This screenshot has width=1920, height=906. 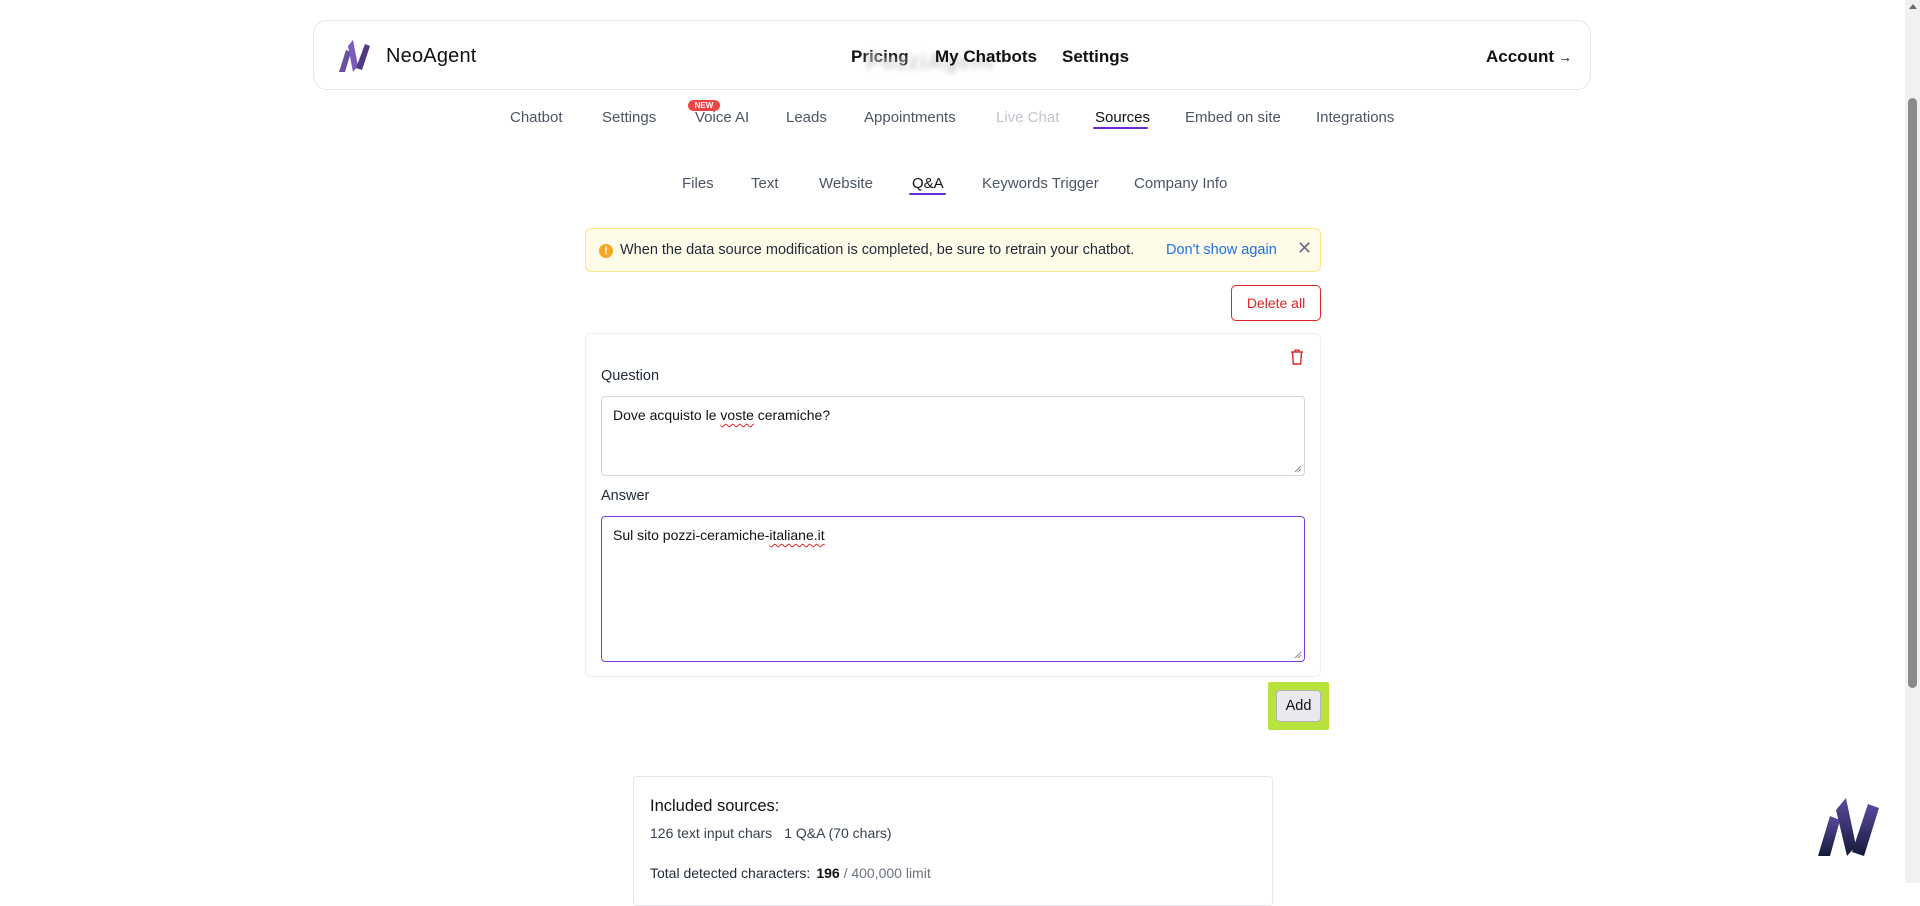 I want to click on scrollbar-thumb, so click(x=1912, y=393).